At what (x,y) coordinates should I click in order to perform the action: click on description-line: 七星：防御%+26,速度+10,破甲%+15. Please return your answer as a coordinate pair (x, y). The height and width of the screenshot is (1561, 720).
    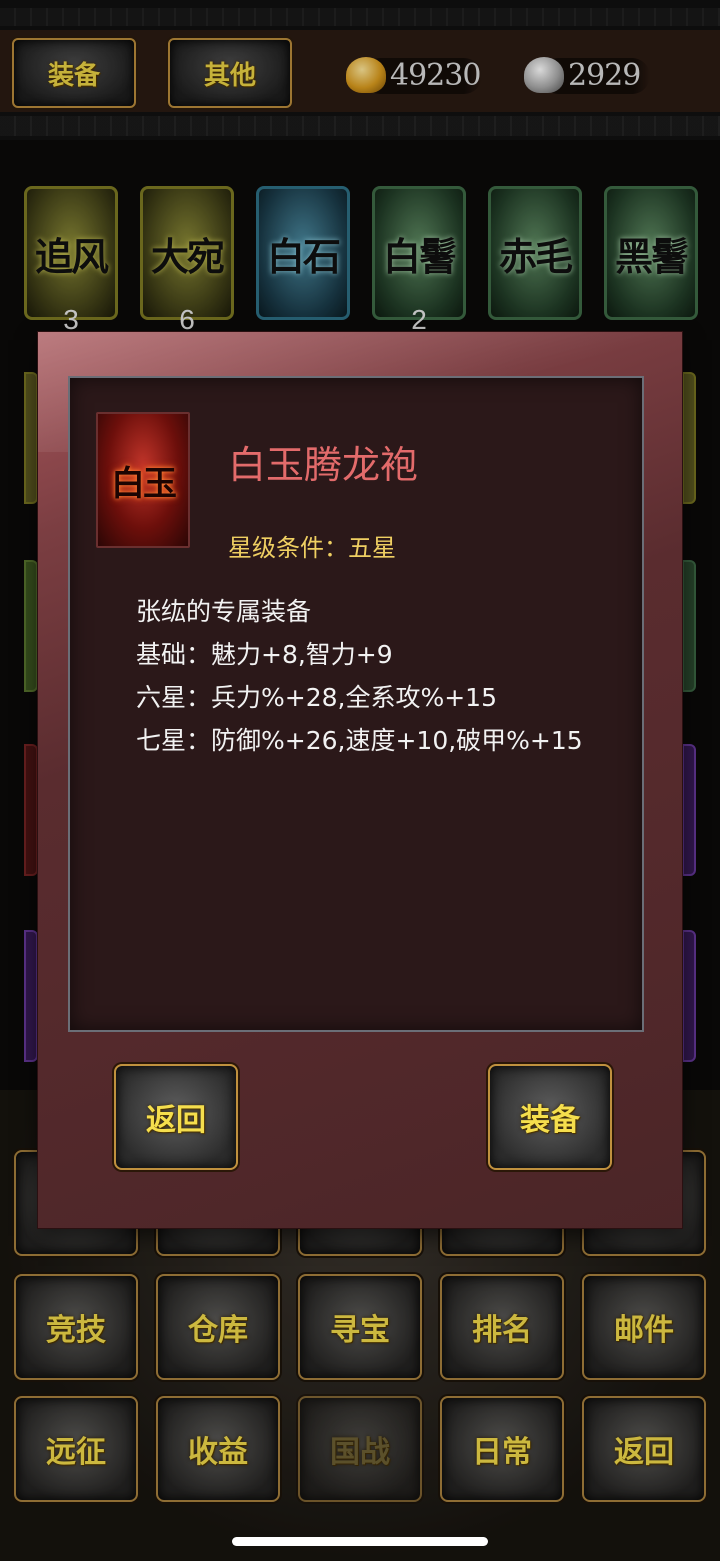
    Looking at the image, I should click on (359, 740).